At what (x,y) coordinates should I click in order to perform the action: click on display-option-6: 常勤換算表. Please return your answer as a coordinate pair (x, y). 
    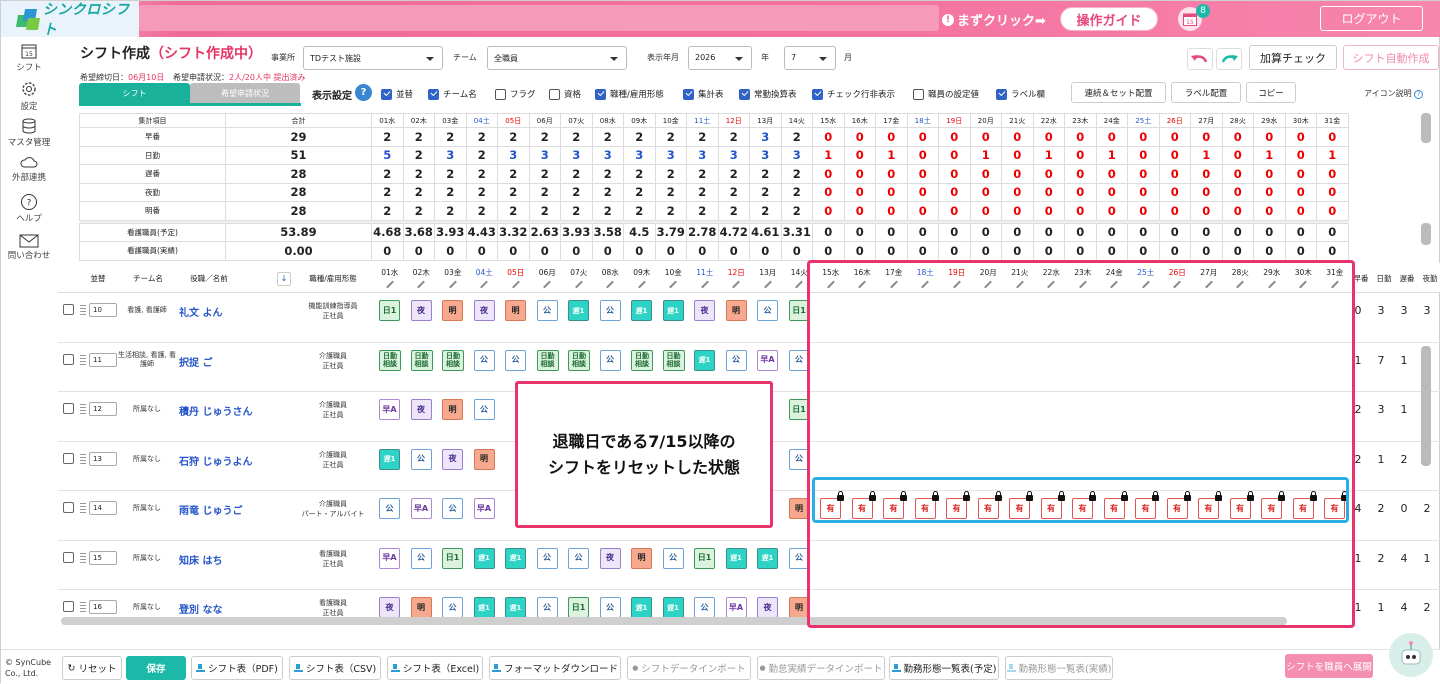
    Looking at the image, I should click on (768, 94).